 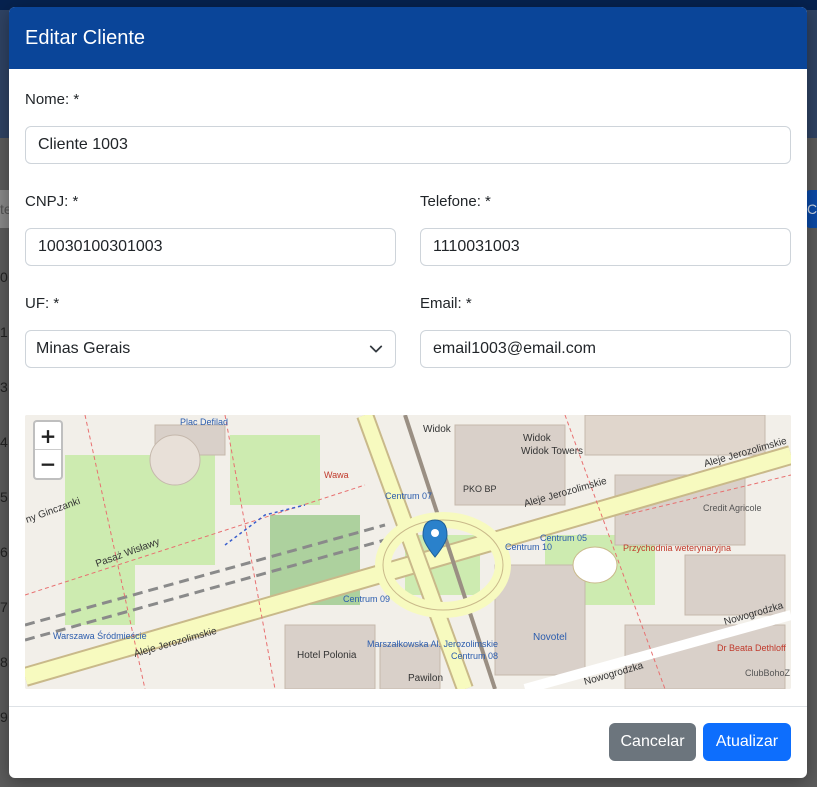 What do you see at coordinates (455, 201) in the screenshot?
I see `telefone-label: Telefone: *` at bounding box center [455, 201].